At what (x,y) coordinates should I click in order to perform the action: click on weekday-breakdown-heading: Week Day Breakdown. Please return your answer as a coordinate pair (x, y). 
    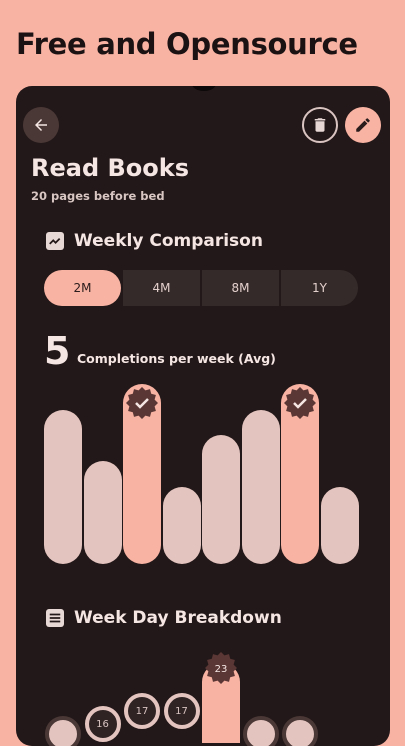
    Looking at the image, I should click on (164, 618).